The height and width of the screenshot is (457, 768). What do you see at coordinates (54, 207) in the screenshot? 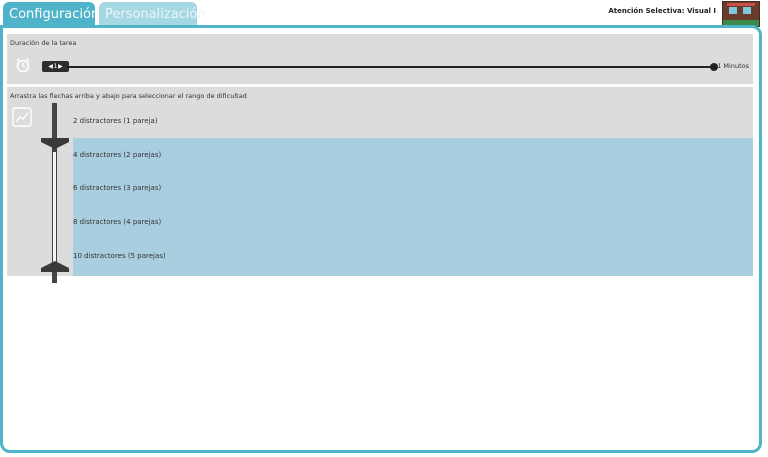
I see `range-rail-selected` at bounding box center [54, 207].